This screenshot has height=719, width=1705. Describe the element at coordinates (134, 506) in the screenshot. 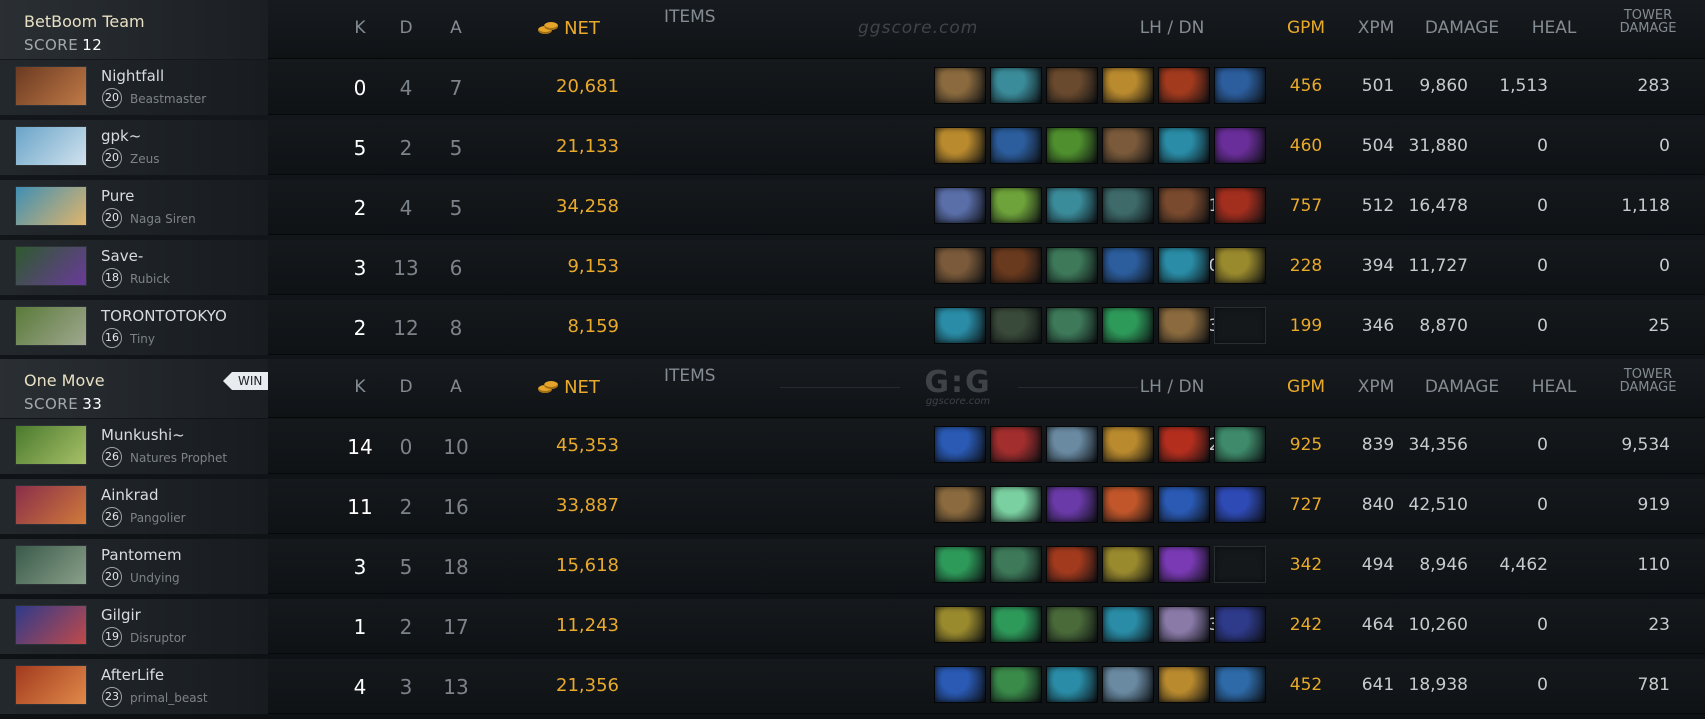

I see `player-info: Ainkrad 26 Pangolier` at that location.